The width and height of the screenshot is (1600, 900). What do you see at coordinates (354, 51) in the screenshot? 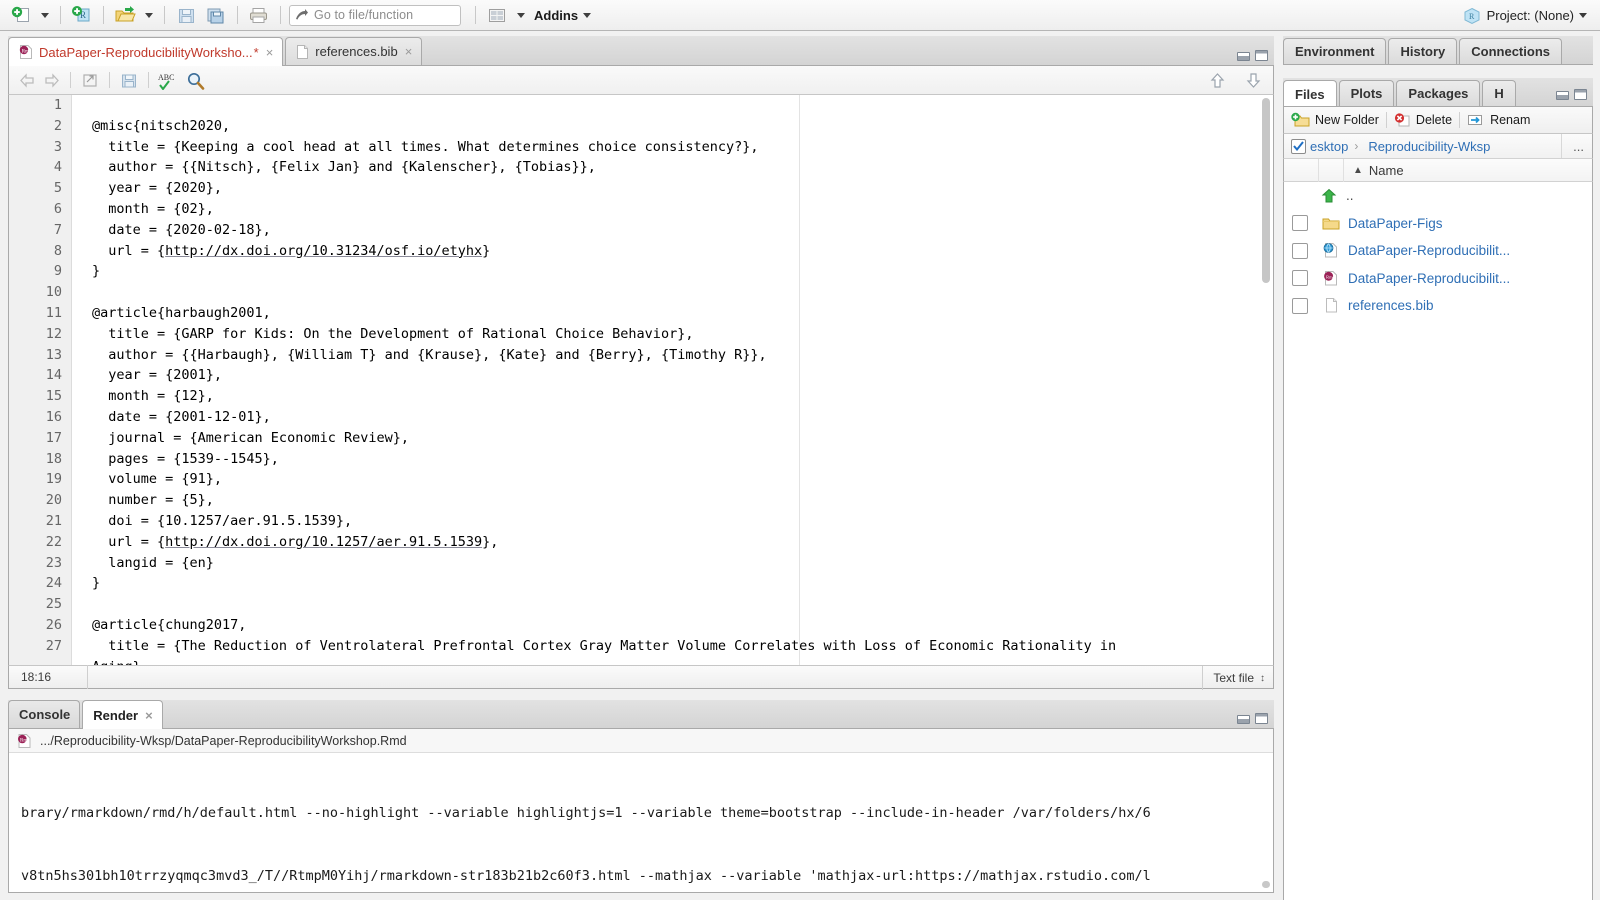
I see `source-tab-references-bib: references.bib ×` at bounding box center [354, 51].